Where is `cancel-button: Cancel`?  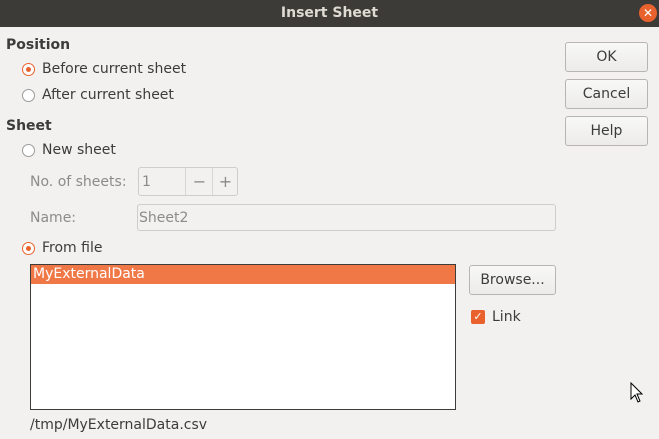
cancel-button: Cancel is located at coordinates (606, 94).